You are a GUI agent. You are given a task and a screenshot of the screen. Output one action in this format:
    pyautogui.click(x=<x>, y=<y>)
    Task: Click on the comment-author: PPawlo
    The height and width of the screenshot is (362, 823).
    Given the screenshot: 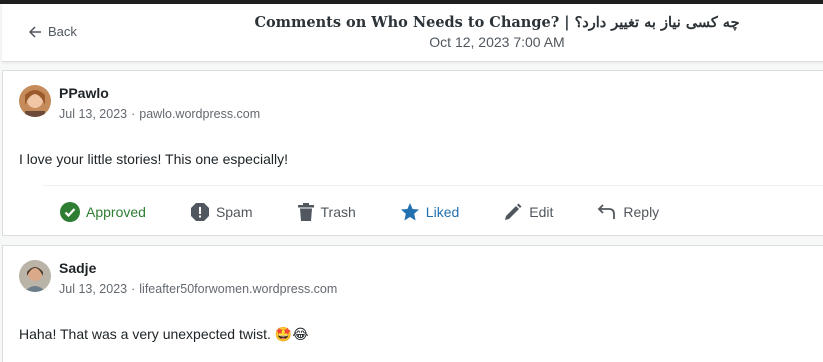 What is the action you would take?
    pyautogui.click(x=84, y=93)
    